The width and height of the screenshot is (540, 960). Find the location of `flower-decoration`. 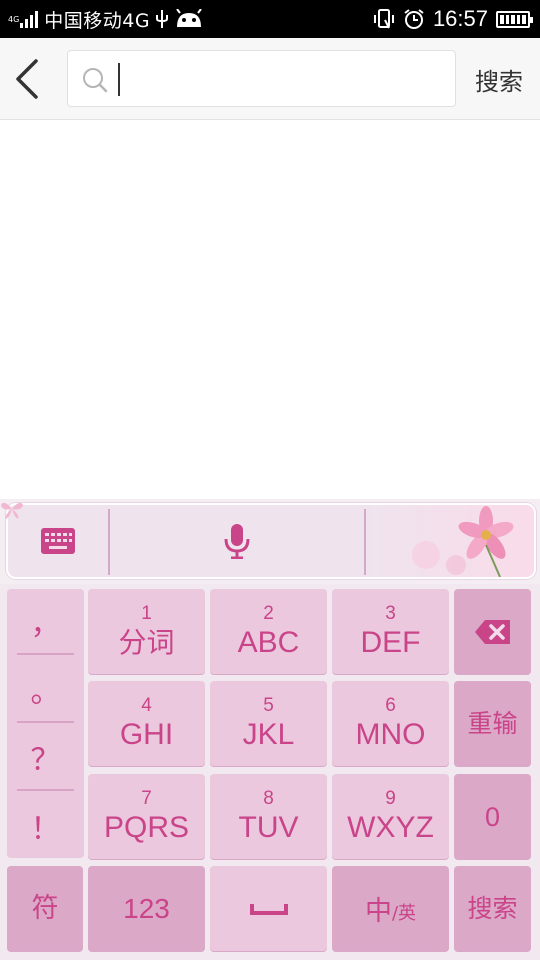

flower-decoration is located at coordinates (450, 541).